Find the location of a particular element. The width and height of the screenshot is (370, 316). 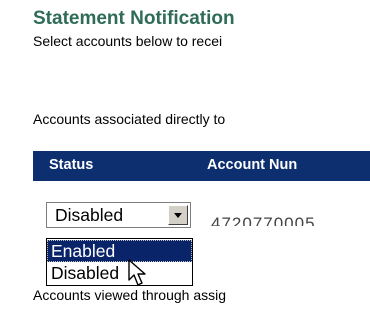

account-number-cell: 4720770005 is located at coordinates (288, 219).